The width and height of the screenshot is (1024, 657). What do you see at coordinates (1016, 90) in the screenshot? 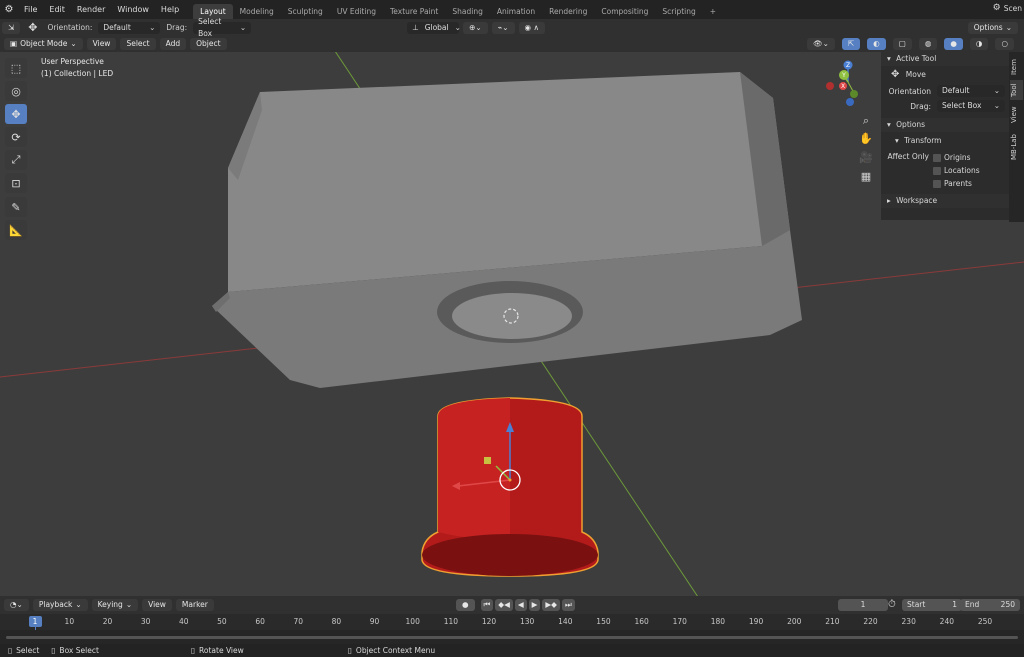
I see `tab-tool: Tool` at bounding box center [1016, 90].